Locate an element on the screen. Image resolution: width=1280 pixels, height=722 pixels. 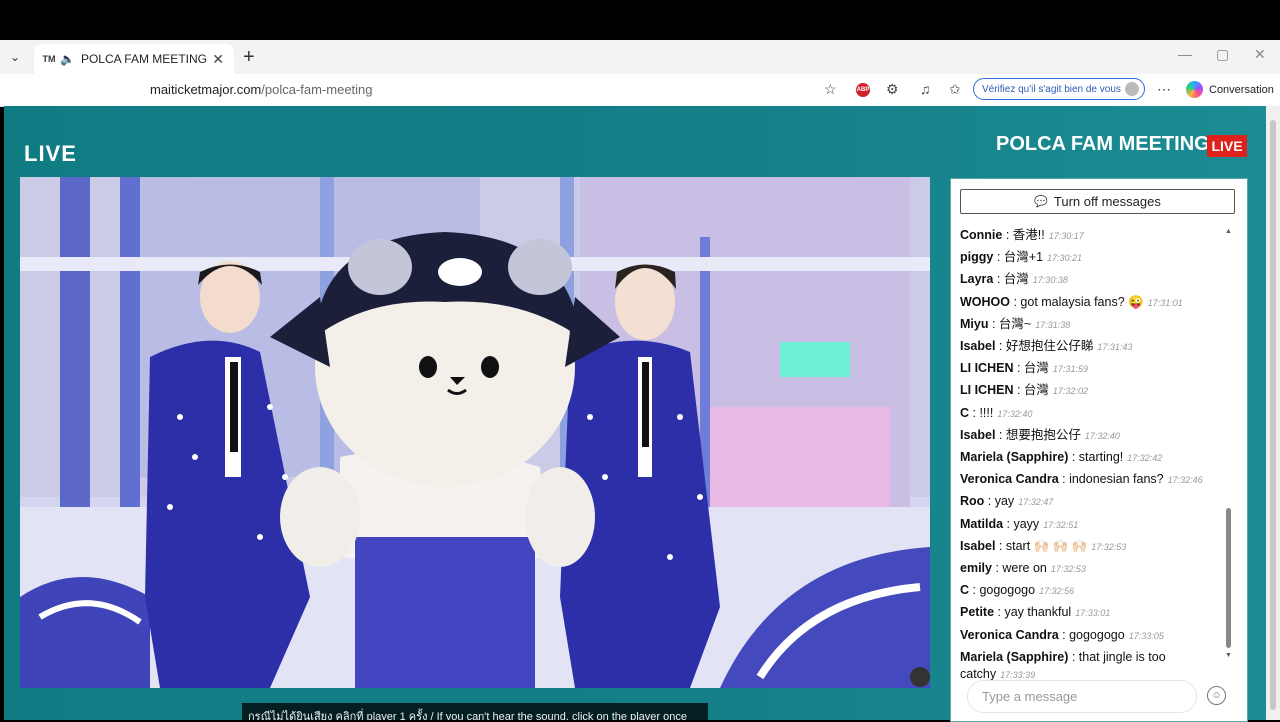
chat-timestamp: 17:31:38 is located at coordinates (1053, 324).